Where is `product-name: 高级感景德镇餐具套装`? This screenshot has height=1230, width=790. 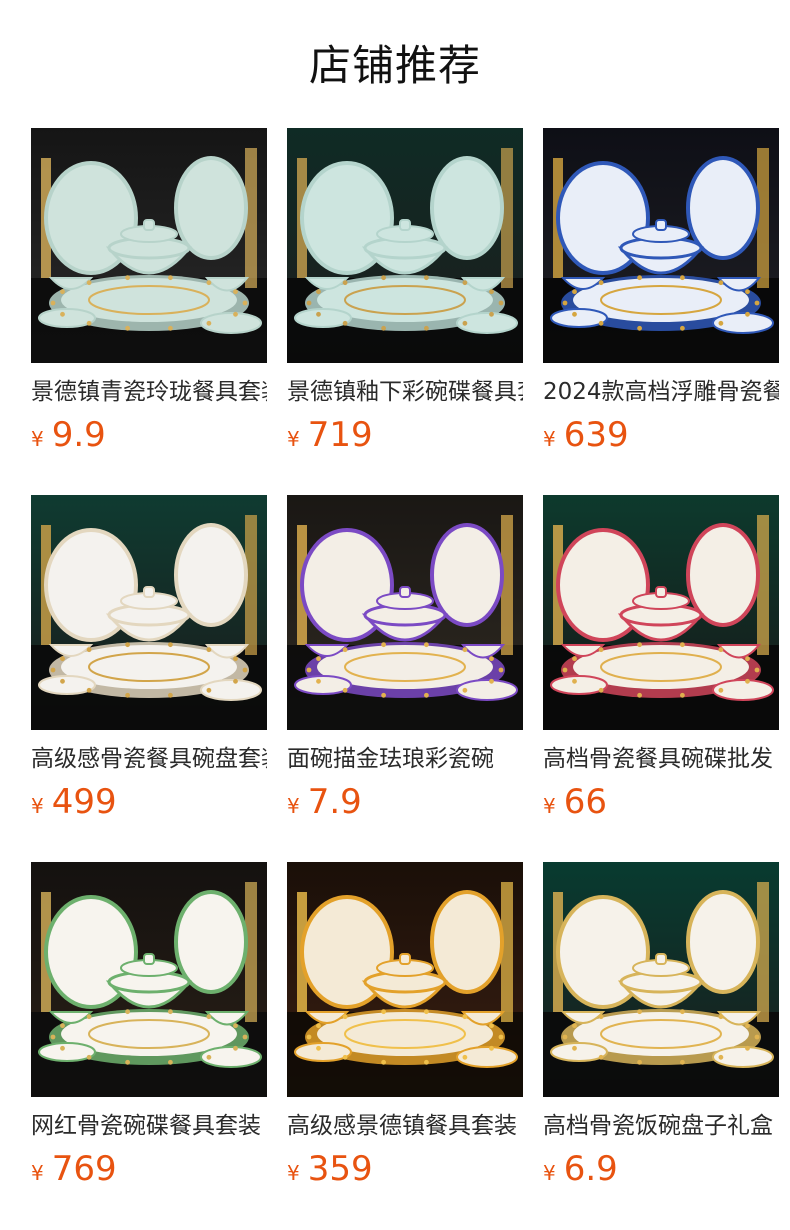
product-name: 高级感景德镇餐具套装 is located at coordinates (405, 1126).